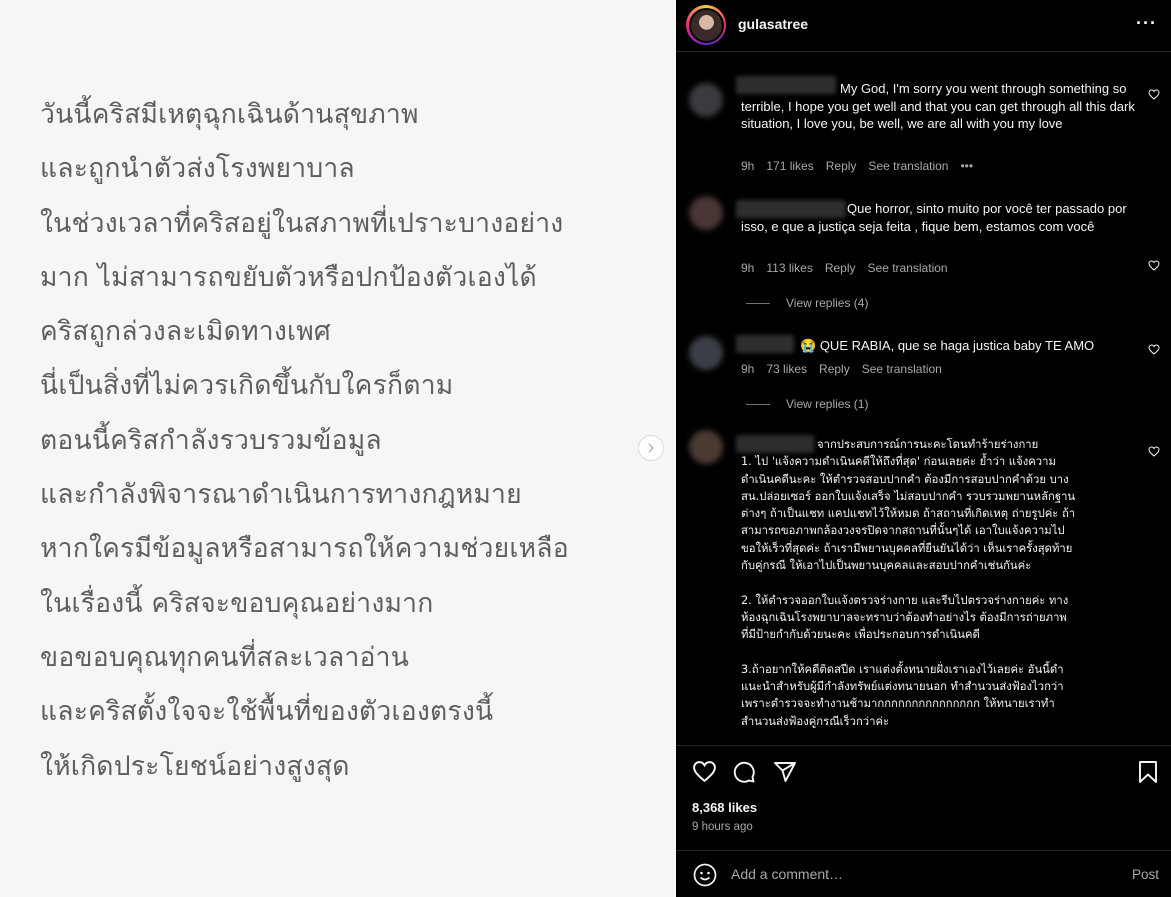 The image size is (1171, 897). What do you see at coordinates (789, 268) in the screenshot?
I see `comment-likes: 113 likes` at bounding box center [789, 268].